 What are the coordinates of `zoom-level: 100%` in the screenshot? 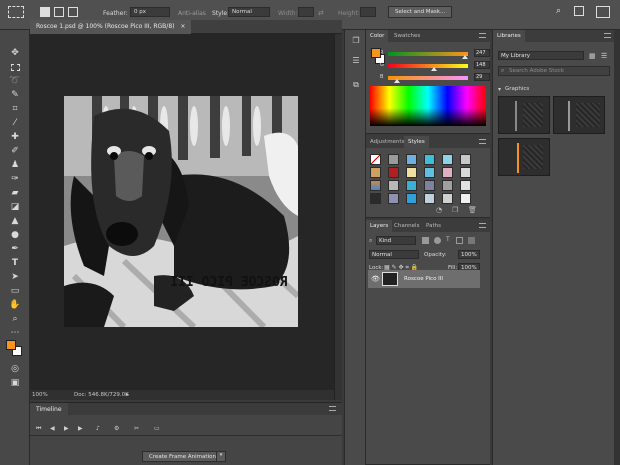 It's located at (40, 395).